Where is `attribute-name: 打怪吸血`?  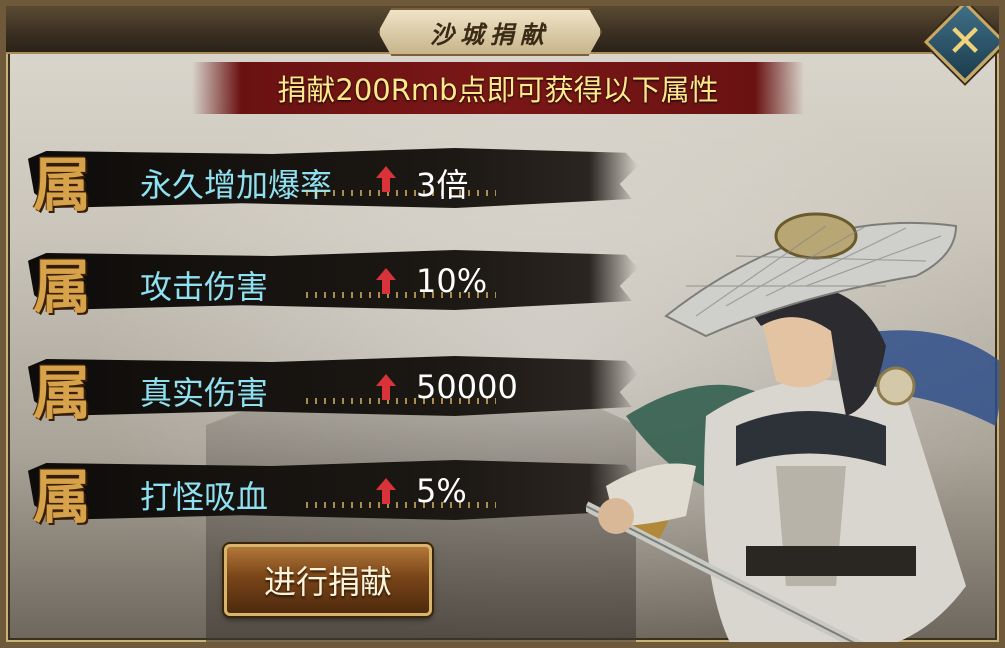
attribute-name: 打怪吸血 is located at coordinates (204, 497).